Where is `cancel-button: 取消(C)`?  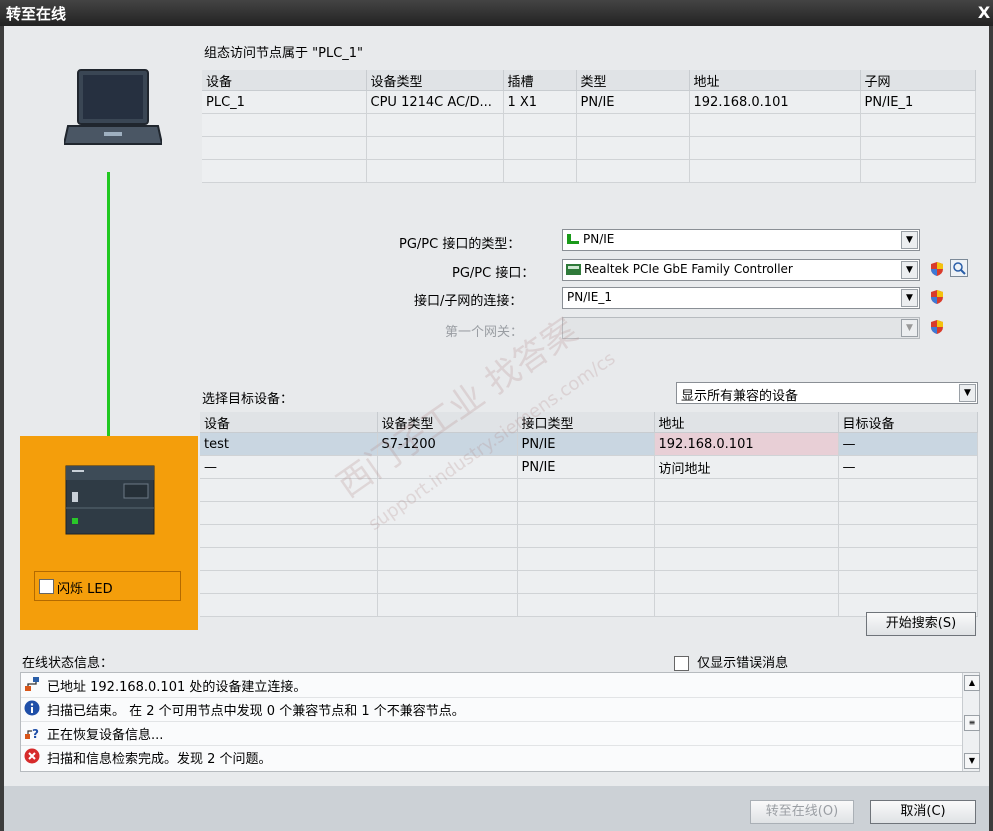
cancel-button: 取消(C) is located at coordinates (923, 812).